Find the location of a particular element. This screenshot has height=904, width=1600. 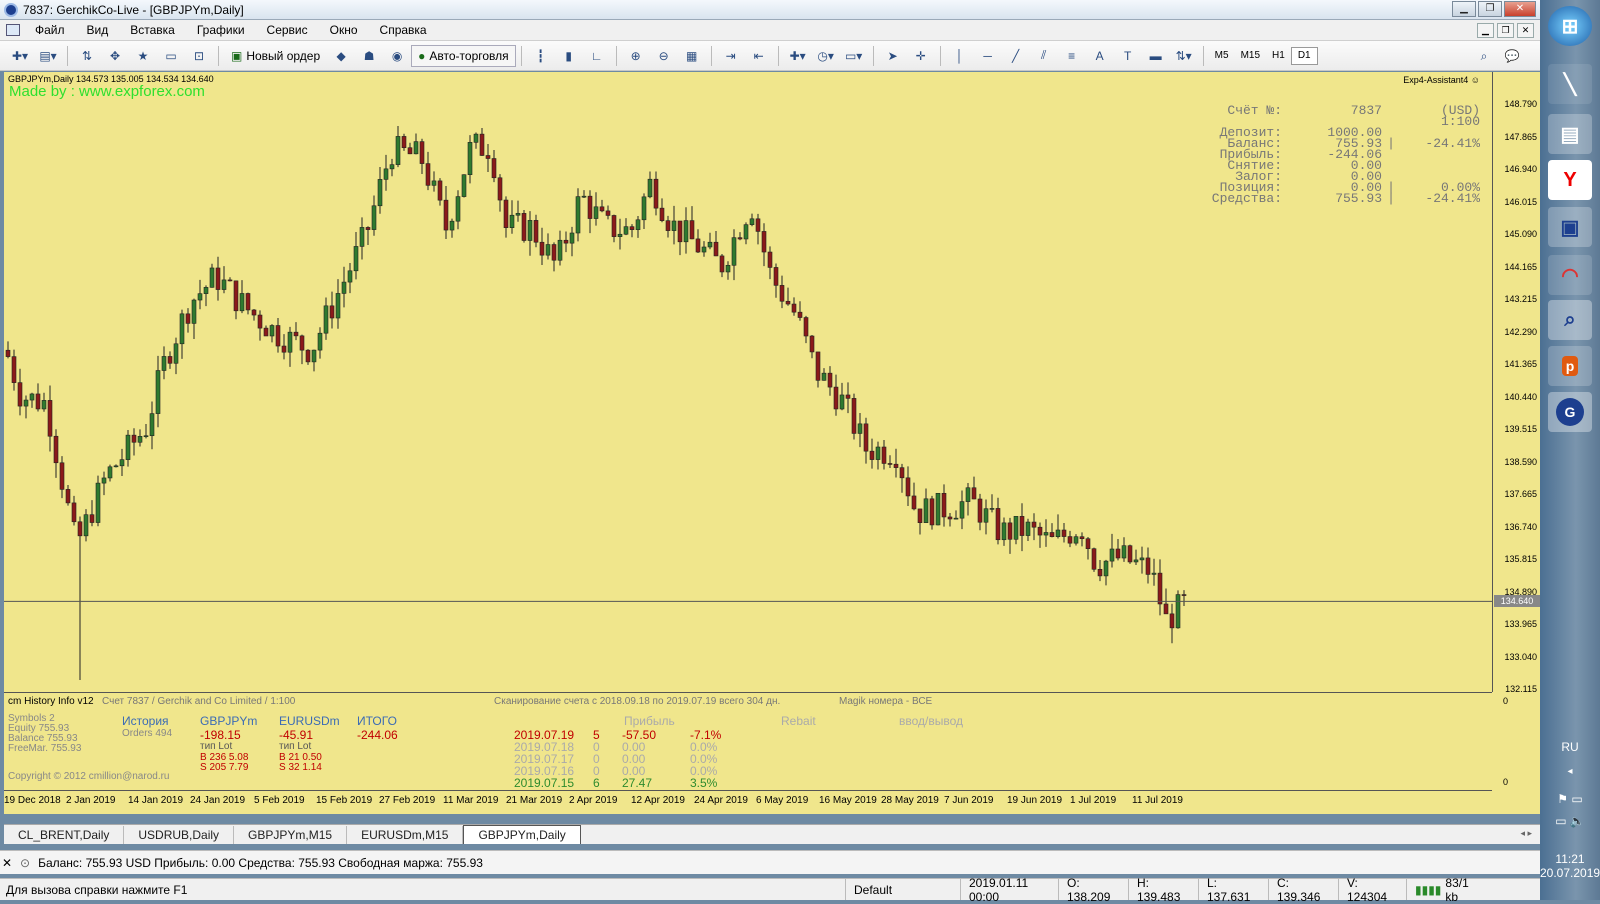

trendline-icon: ╱ is located at coordinates (1016, 56).